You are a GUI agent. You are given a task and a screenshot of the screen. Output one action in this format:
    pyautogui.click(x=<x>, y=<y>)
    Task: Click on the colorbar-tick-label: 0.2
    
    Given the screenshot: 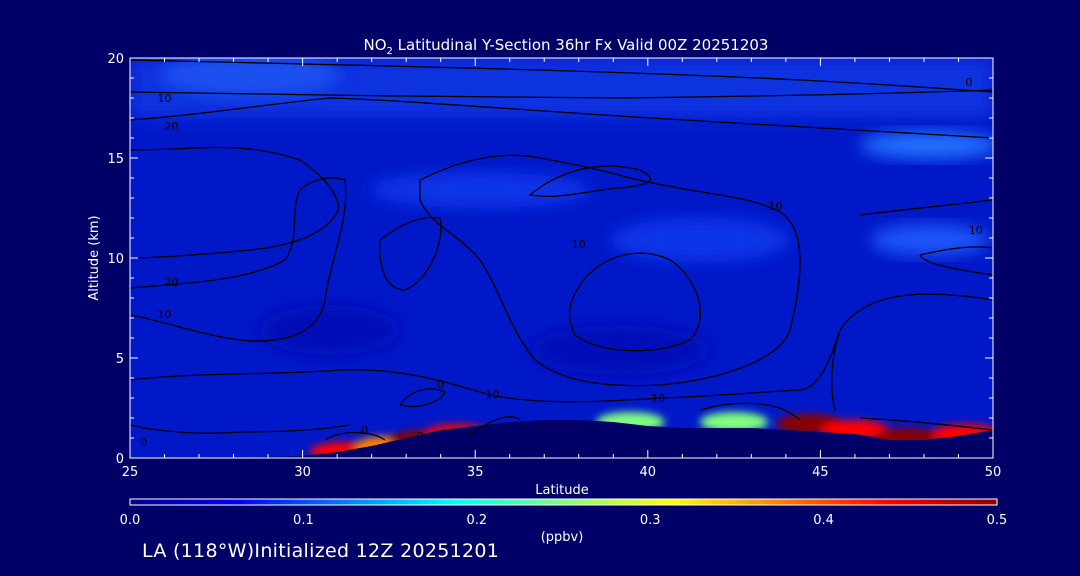 What is the action you would take?
    pyautogui.click(x=476, y=520)
    